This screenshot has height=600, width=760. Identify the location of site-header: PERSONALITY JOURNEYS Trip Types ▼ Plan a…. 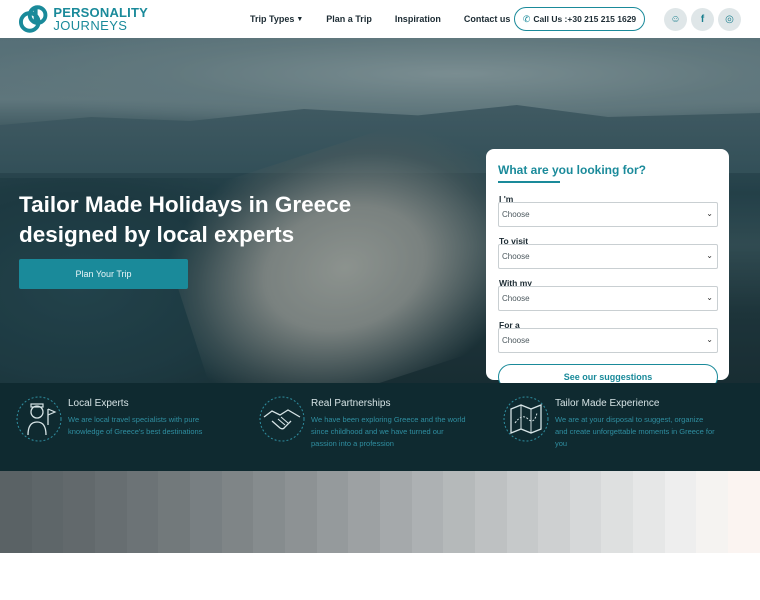
(380, 19).